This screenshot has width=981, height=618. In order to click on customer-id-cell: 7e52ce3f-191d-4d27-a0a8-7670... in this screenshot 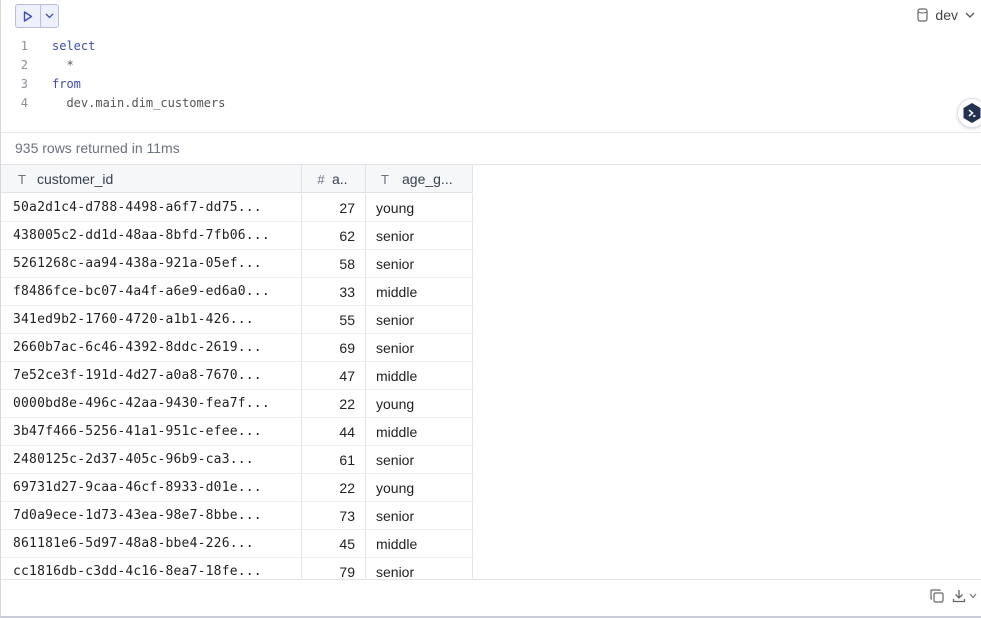, I will do `click(151, 375)`.